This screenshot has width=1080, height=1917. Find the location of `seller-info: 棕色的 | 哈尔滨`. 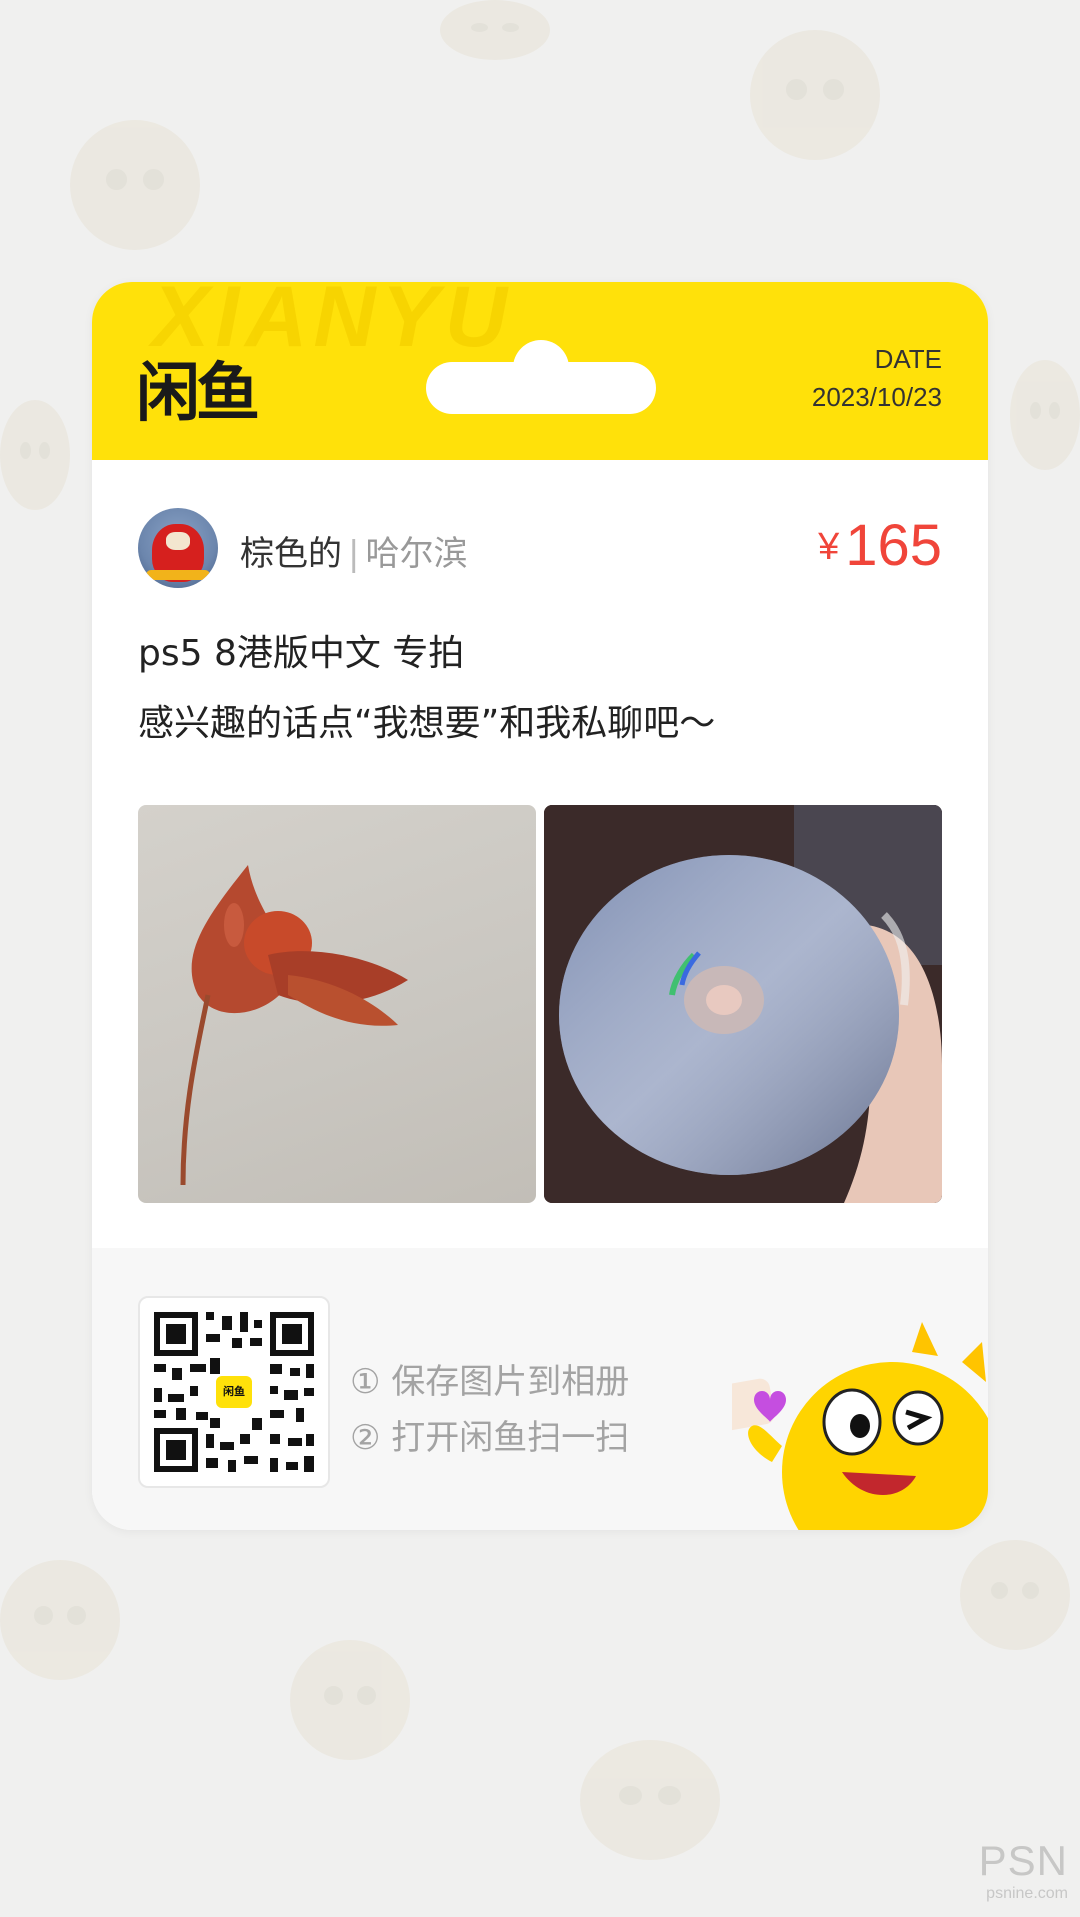

seller-info: 棕色的 | 哈尔滨 is located at coordinates (353, 550).